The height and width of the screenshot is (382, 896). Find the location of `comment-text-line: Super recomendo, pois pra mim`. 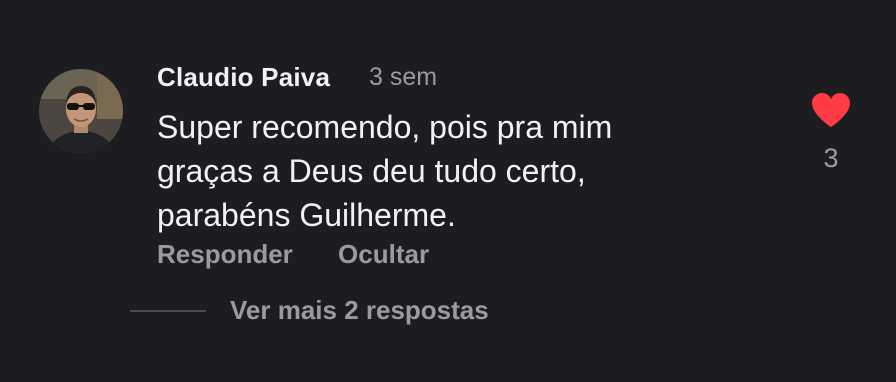

comment-text-line: Super recomendo, pois pra mim is located at coordinates (385, 127).